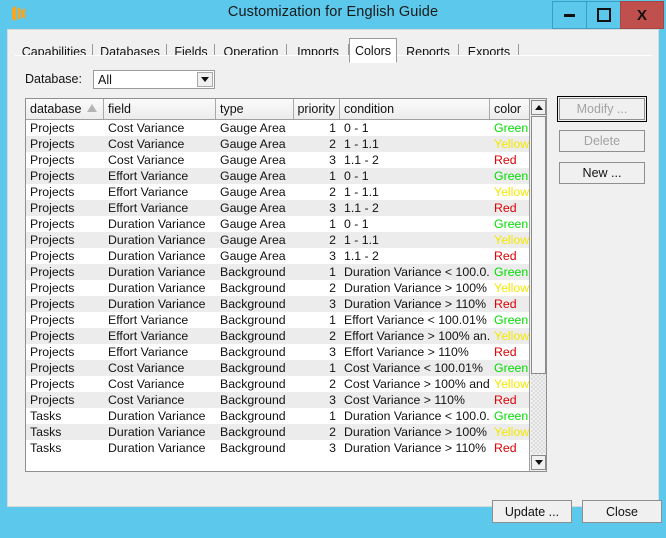  What do you see at coordinates (373, 50) in the screenshot?
I see `tab-colors: Colors` at bounding box center [373, 50].